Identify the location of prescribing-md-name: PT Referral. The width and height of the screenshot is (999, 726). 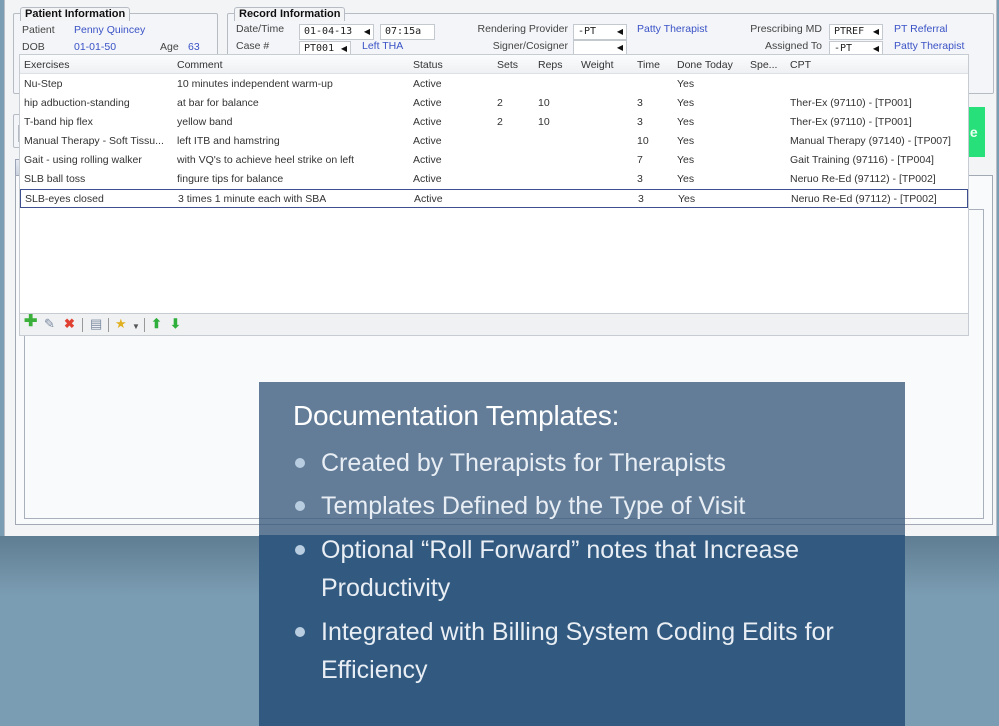
(921, 29).